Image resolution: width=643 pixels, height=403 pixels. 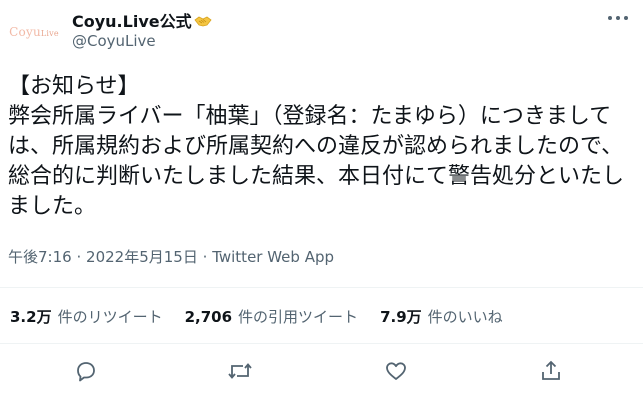 I want to click on like-icon, so click(x=396, y=371).